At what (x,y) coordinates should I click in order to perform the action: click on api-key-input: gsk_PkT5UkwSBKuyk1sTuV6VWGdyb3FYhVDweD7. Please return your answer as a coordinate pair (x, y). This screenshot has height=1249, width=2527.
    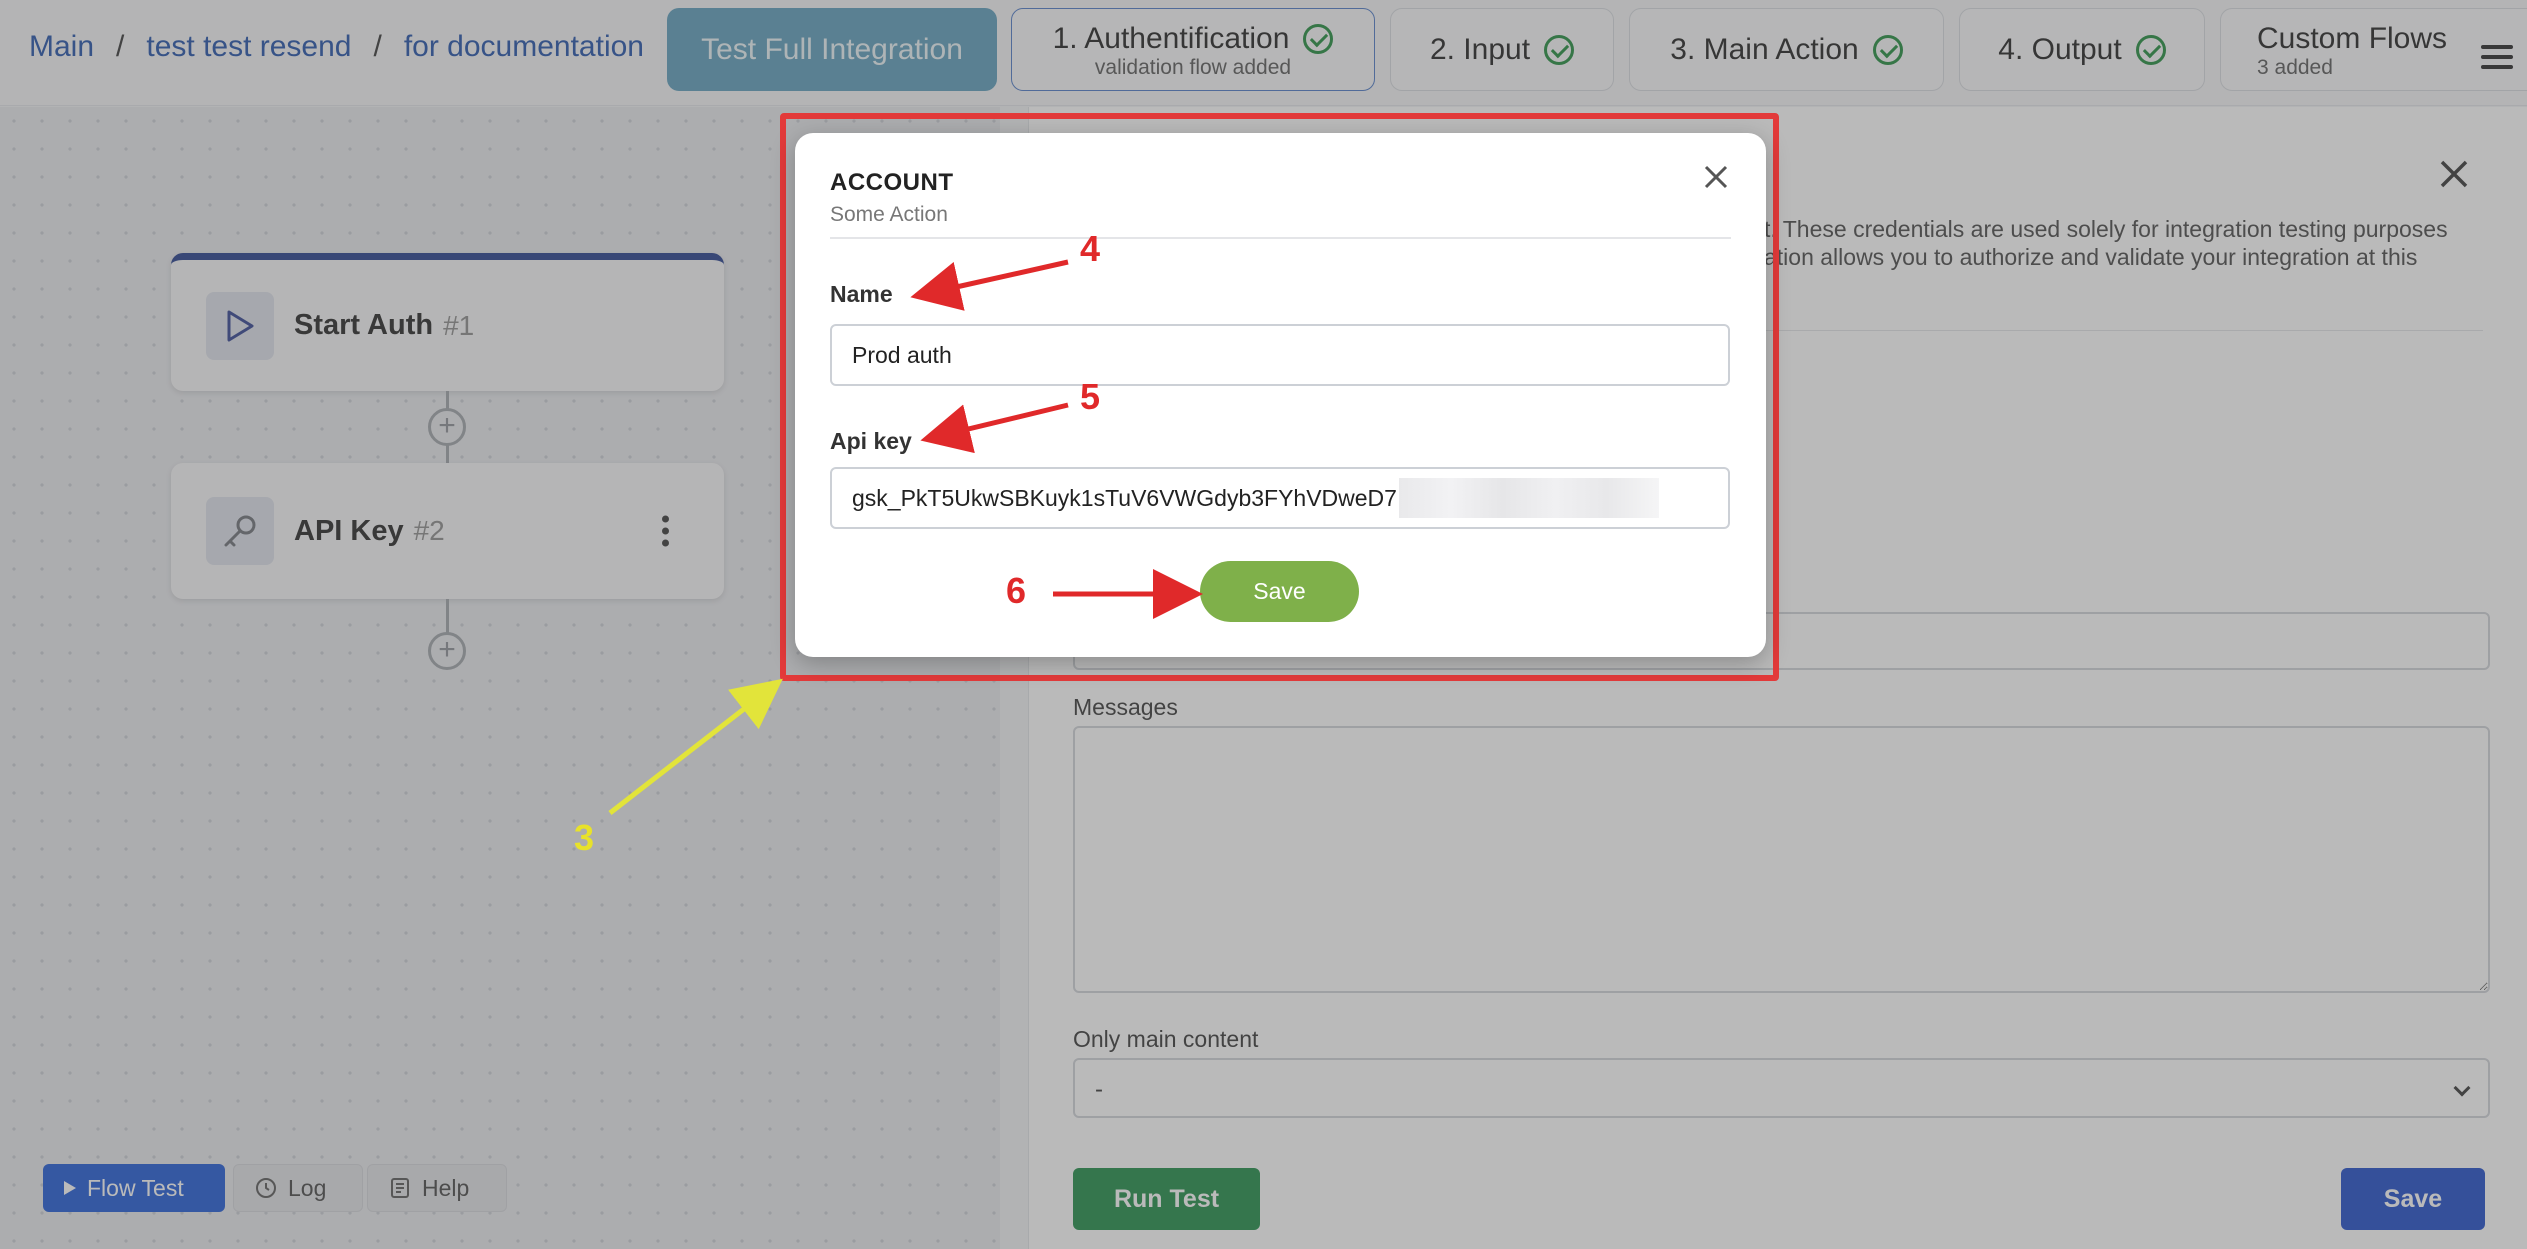
    Looking at the image, I should click on (1280, 498).